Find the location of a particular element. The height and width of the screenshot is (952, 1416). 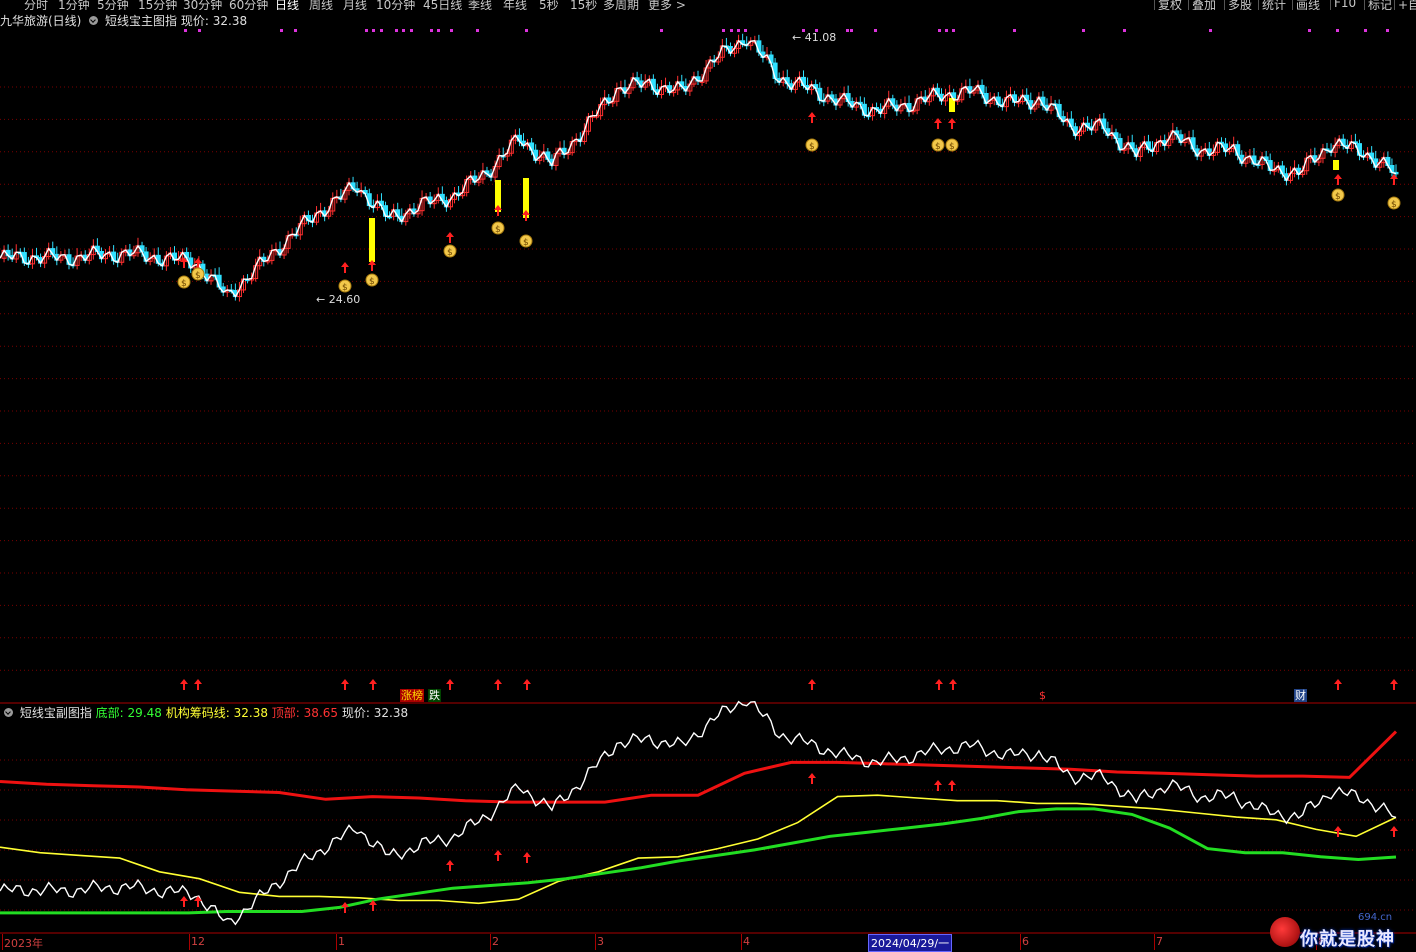

tool-button-7: +自 is located at coordinates (1407, 5).